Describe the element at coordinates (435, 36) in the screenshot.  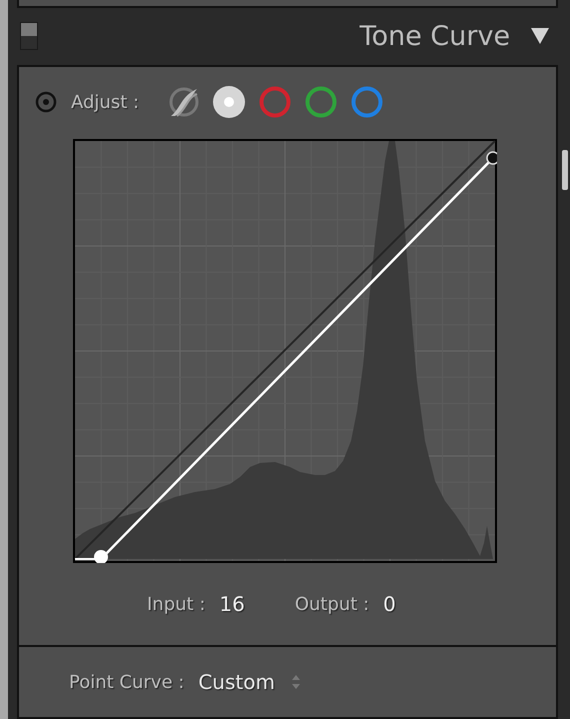
I see `panel-title: Tone Curve` at that location.